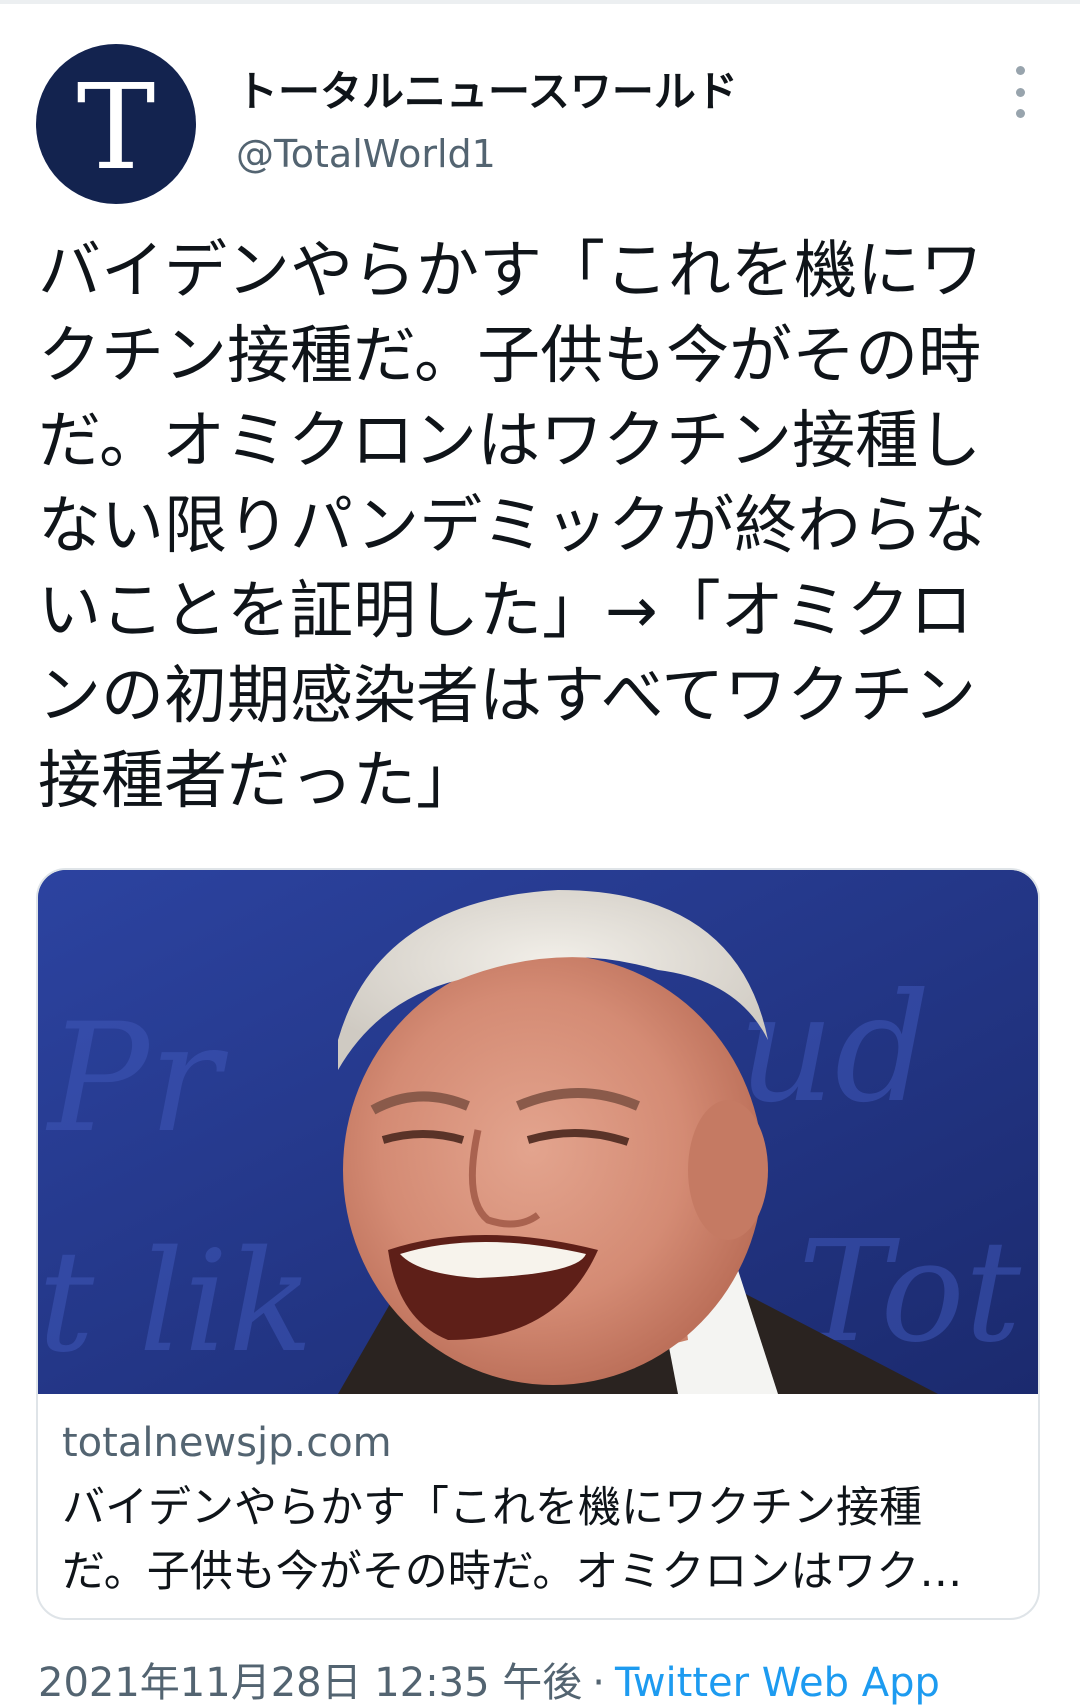  What do you see at coordinates (175, 1302) in the screenshot?
I see `svg-text: t lik` at bounding box center [175, 1302].